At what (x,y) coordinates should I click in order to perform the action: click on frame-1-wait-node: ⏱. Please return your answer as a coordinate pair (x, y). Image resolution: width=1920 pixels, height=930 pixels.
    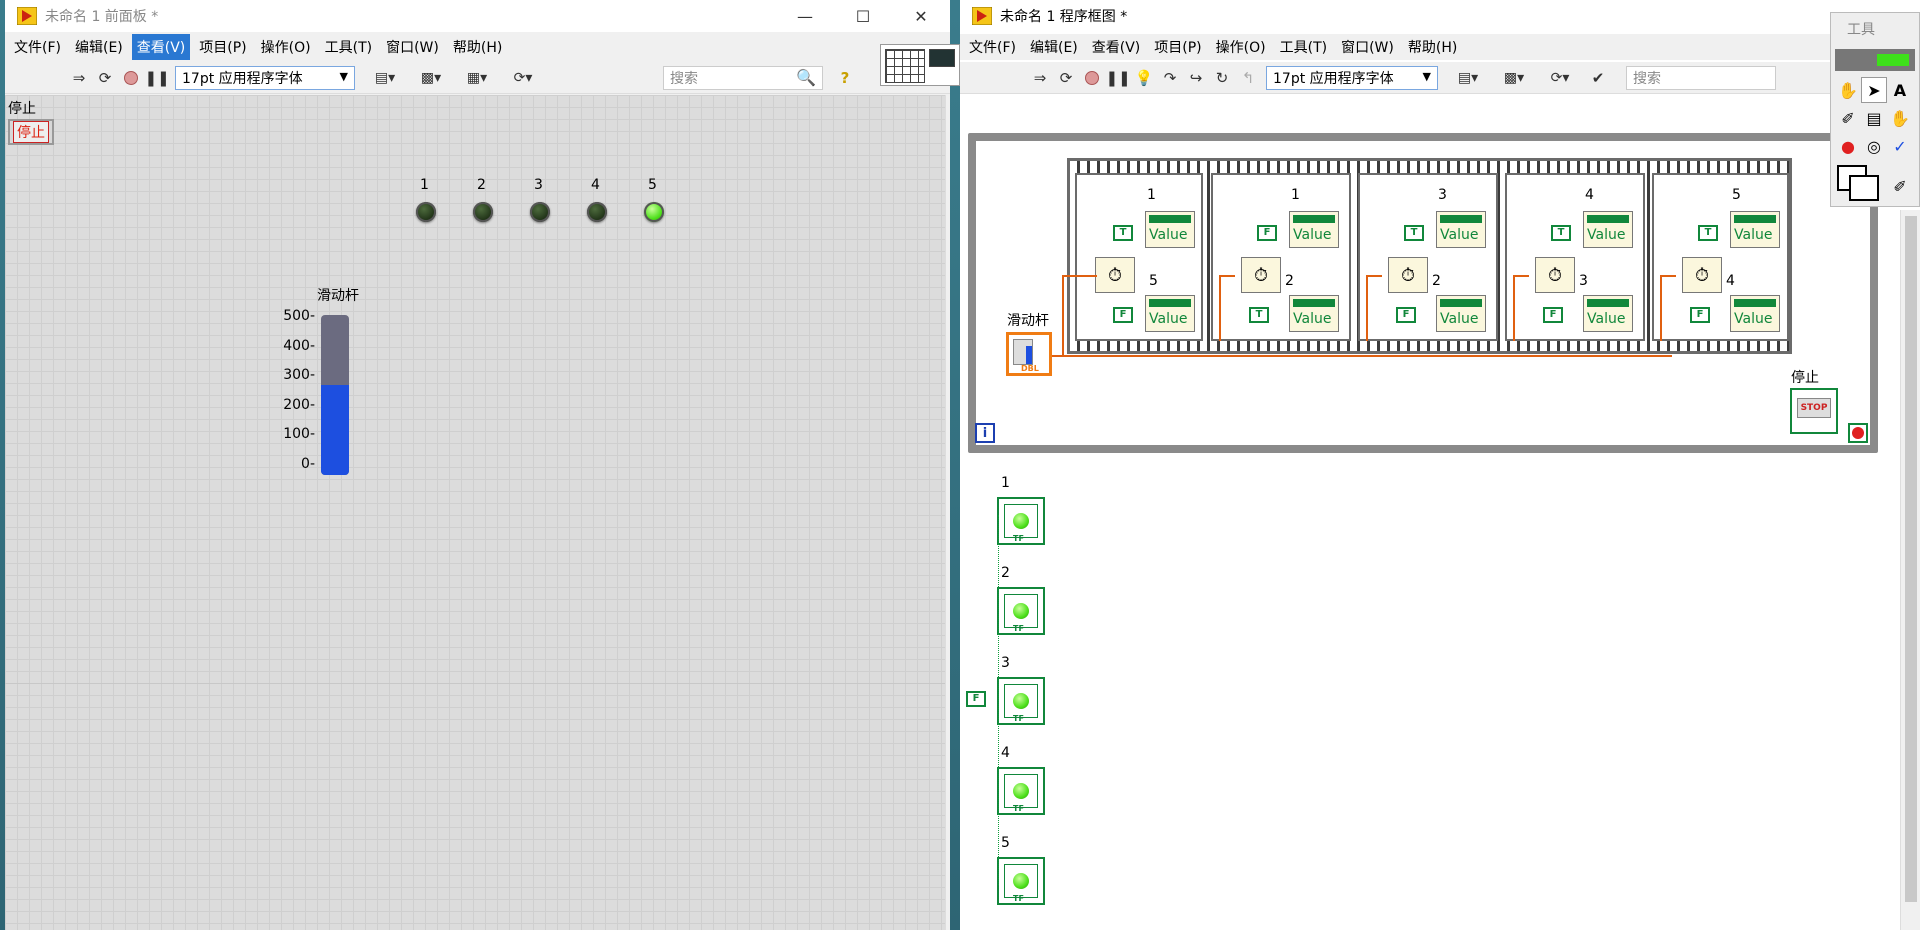
    Looking at the image, I should click on (1115, 275).